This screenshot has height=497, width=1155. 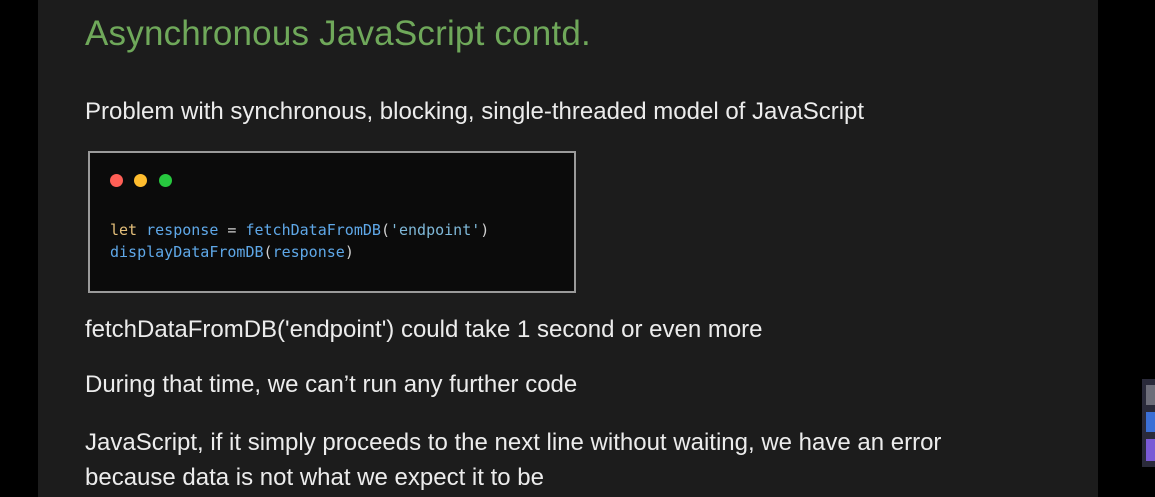 I want to click on window-minimize-dot-icon, so click(x=140, y=180).